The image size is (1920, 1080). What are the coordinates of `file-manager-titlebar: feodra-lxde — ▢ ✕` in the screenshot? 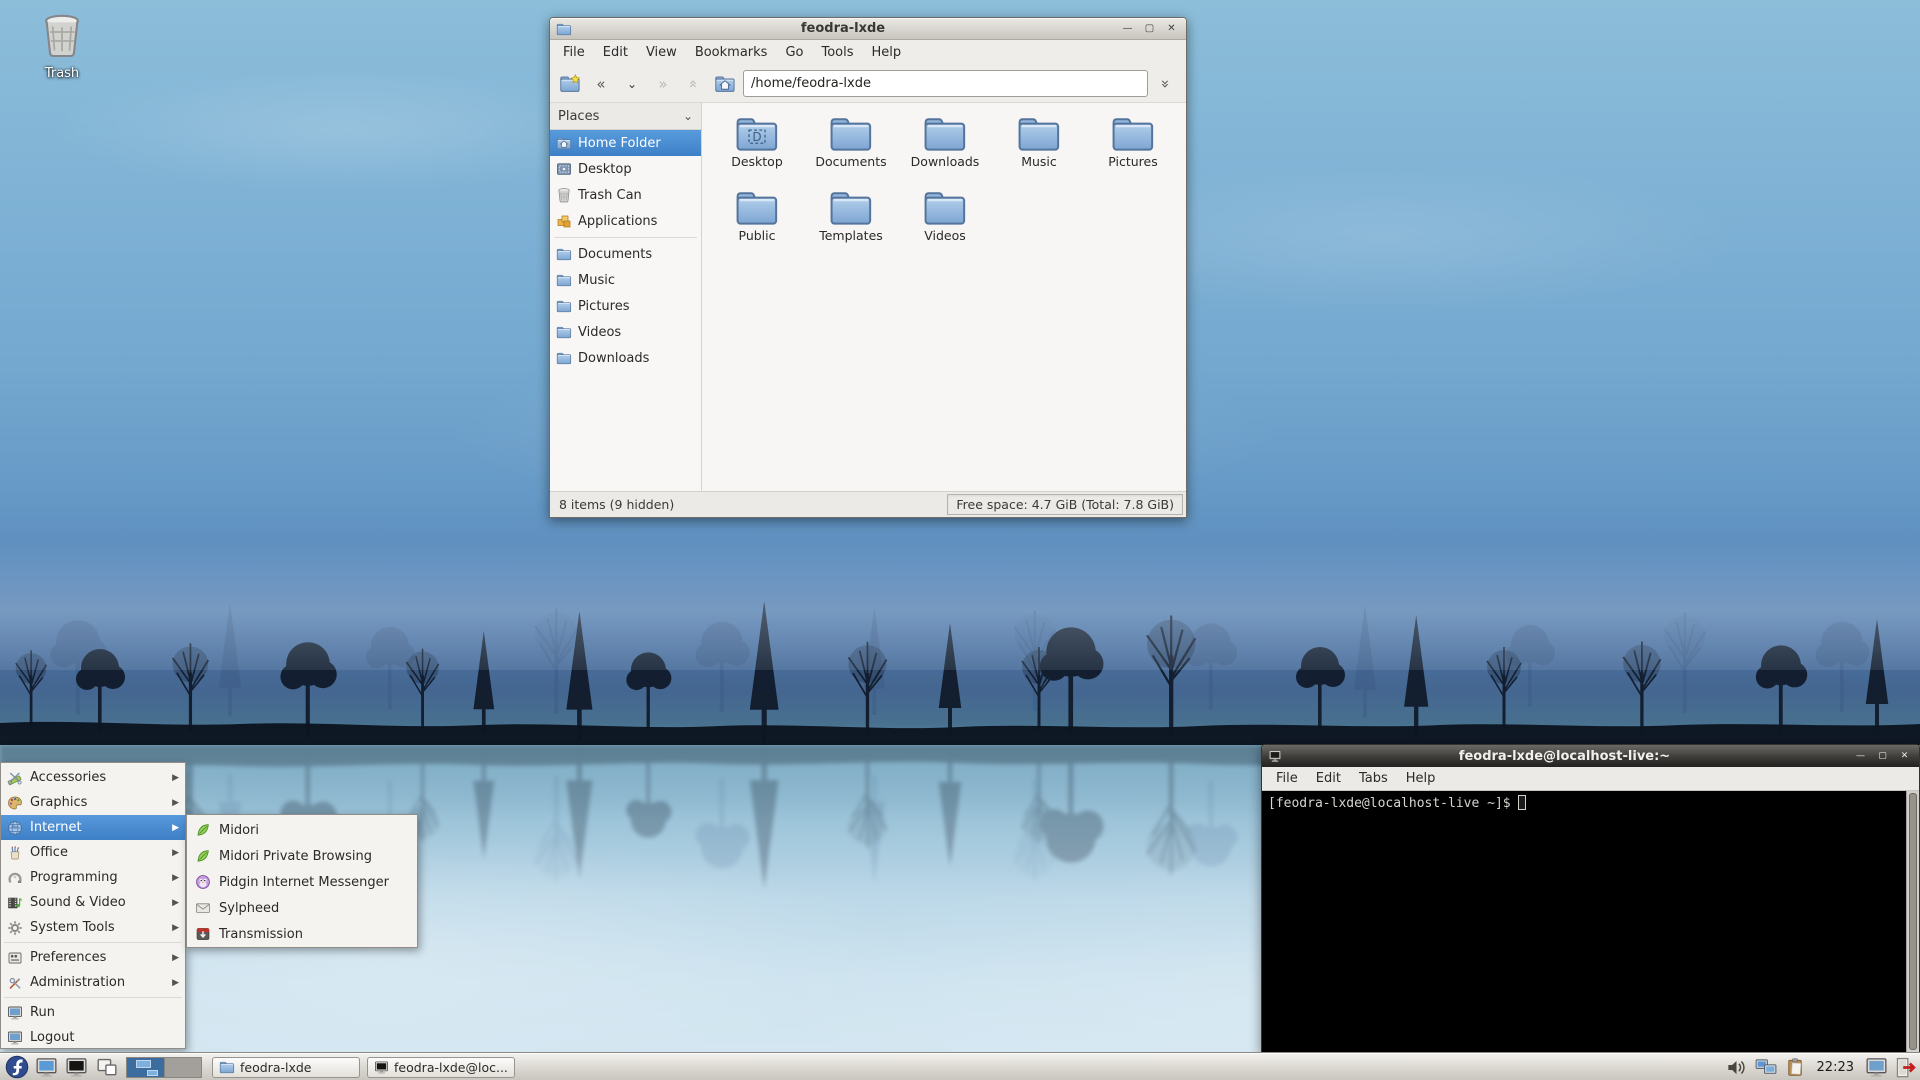 It's located at (868, 29).